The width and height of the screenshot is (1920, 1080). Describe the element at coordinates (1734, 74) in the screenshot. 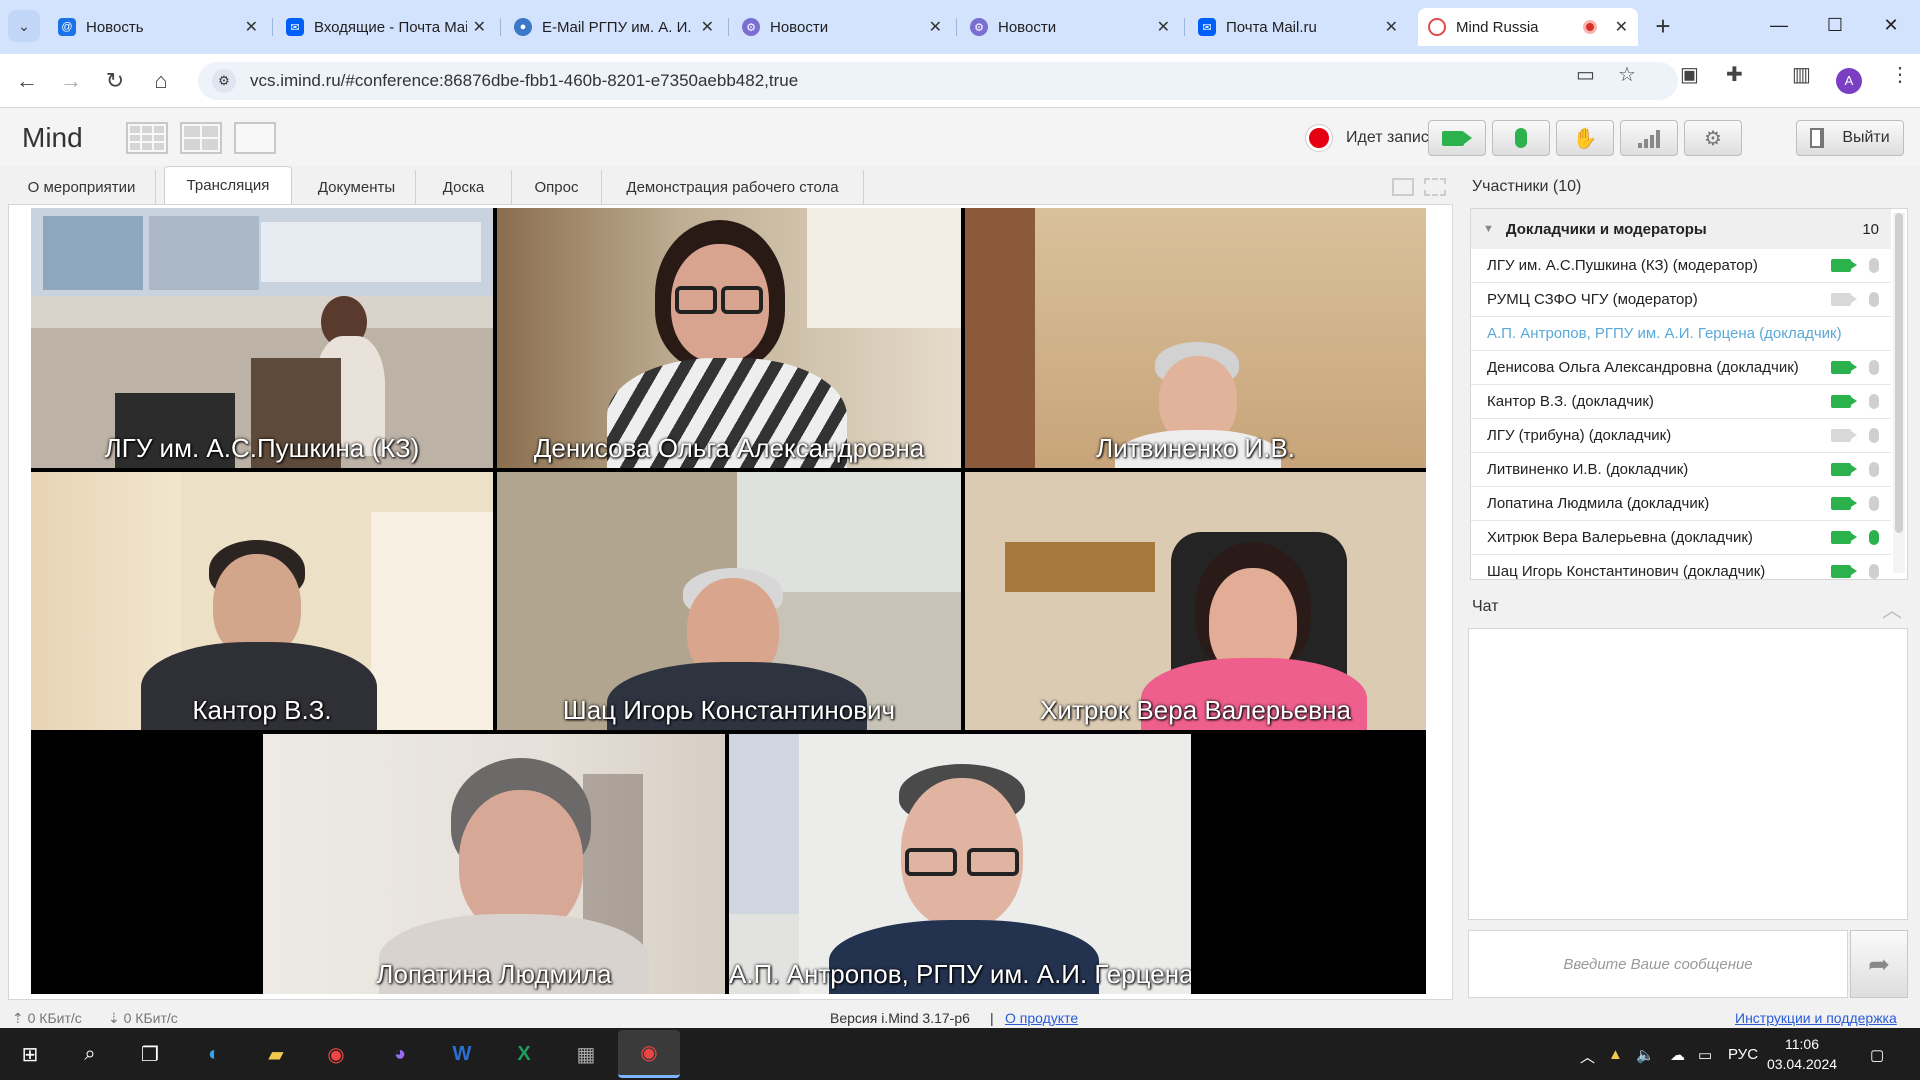

I see `puzzle-icon: ✚` at that location.